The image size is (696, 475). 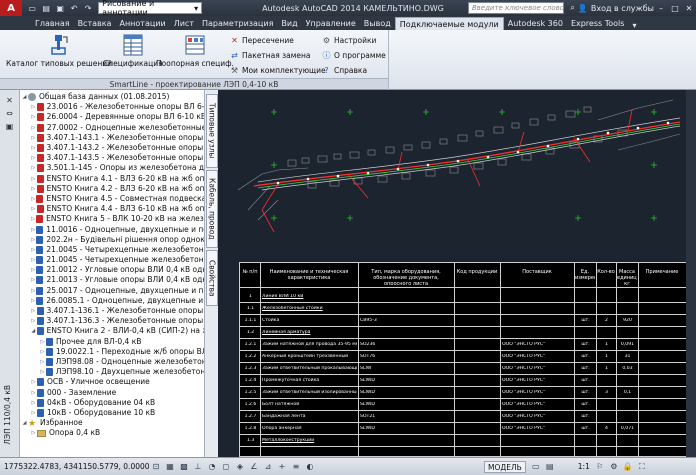 I want to click on tree-item: ▷ 04кВ - Оборудование 04 кВ, so click(x=112, y=403).